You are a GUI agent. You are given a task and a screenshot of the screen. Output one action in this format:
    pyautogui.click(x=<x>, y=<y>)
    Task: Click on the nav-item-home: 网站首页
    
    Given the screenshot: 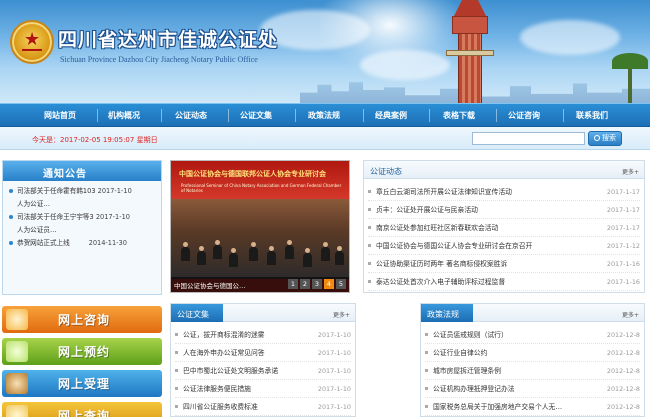 What is the action you would take?
    pyautogui.click(x=60, y=115)
    